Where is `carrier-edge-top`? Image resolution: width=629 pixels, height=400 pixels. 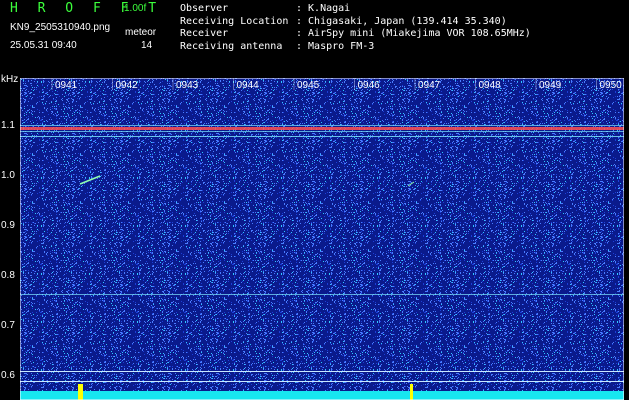 carrier-edge-top is located at coordinates (322, 125).